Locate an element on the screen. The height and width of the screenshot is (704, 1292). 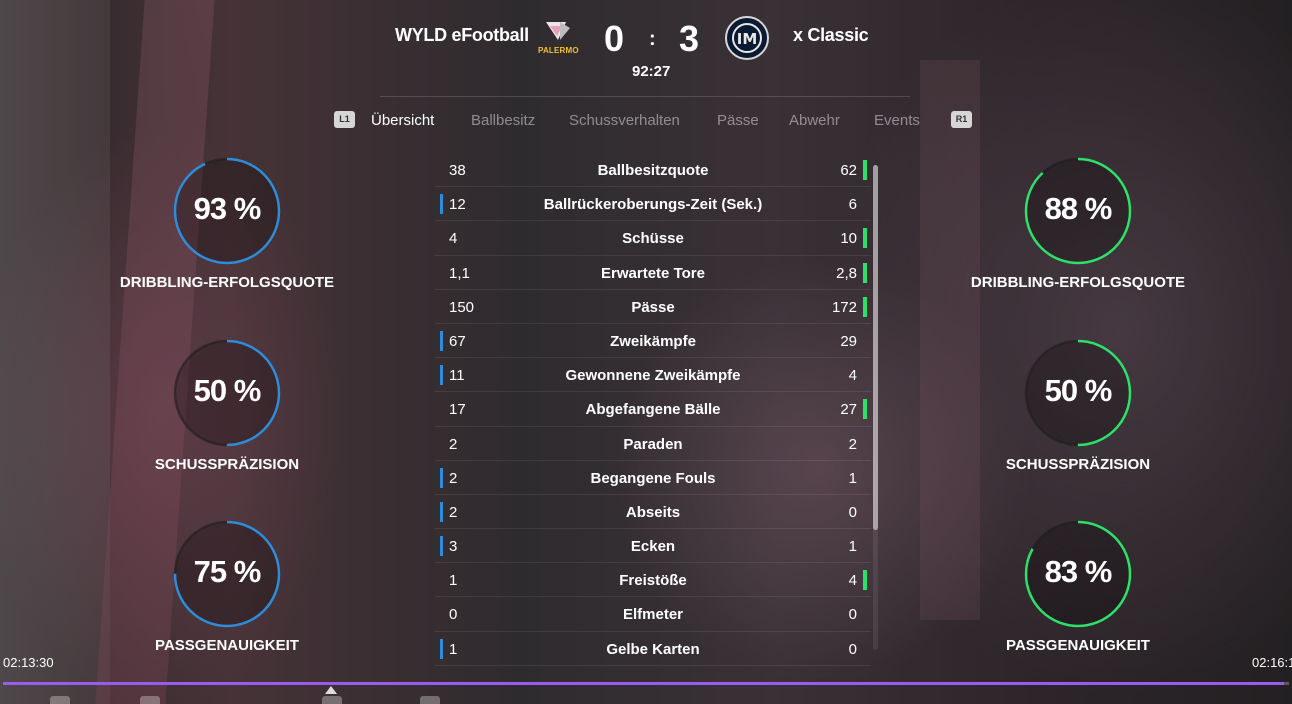
stat-row: 38 Ballbesitzquote 62 is located at coordinates (653, 170).